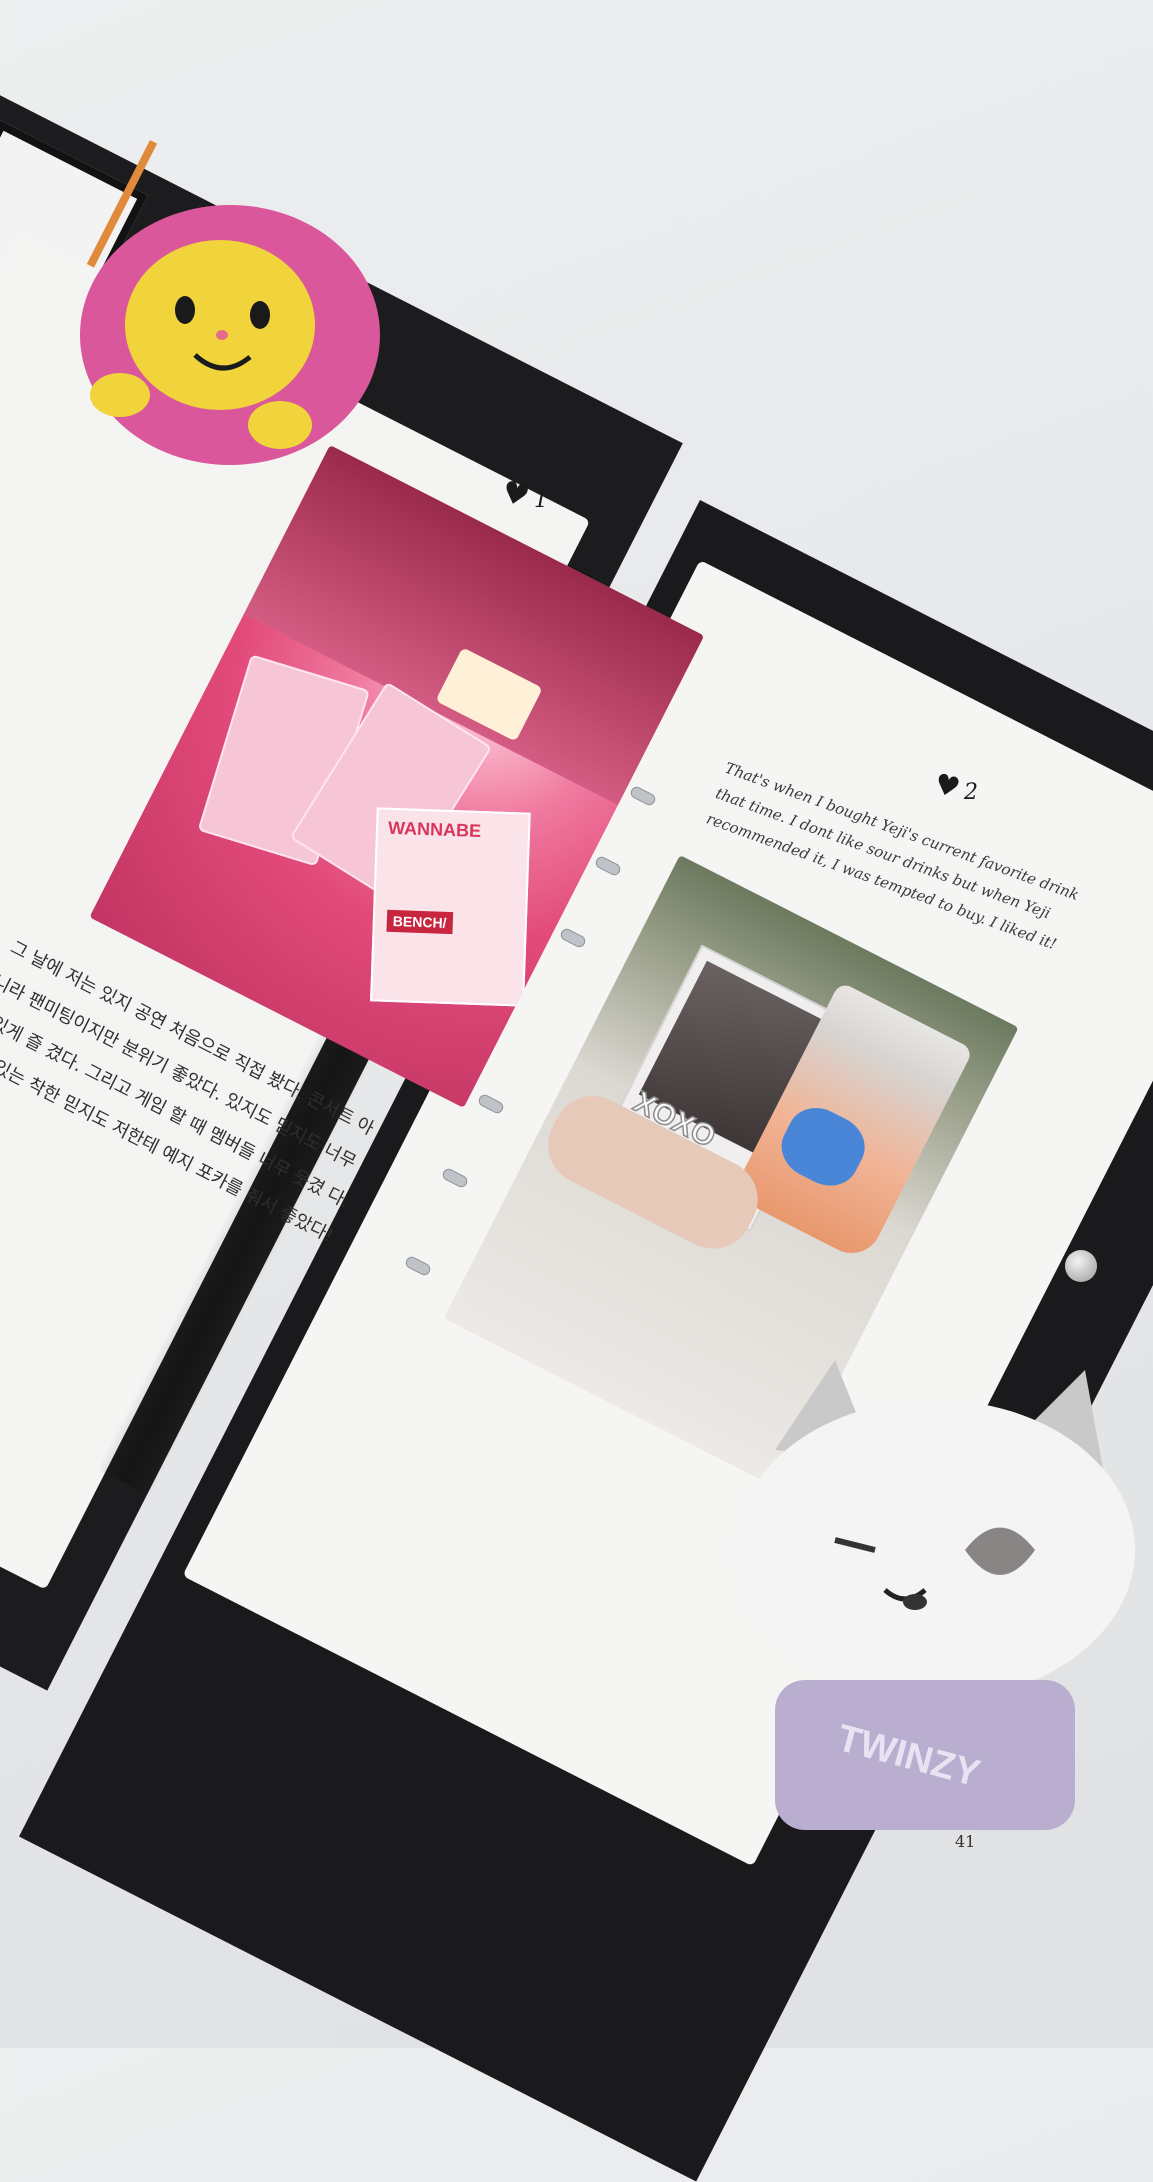 This screenshot has width=1153, height=2182. What do you see at coordinates (965, 1841) in the screenshot?
I see `page-number: 41` at bounding box center [965, 1841].